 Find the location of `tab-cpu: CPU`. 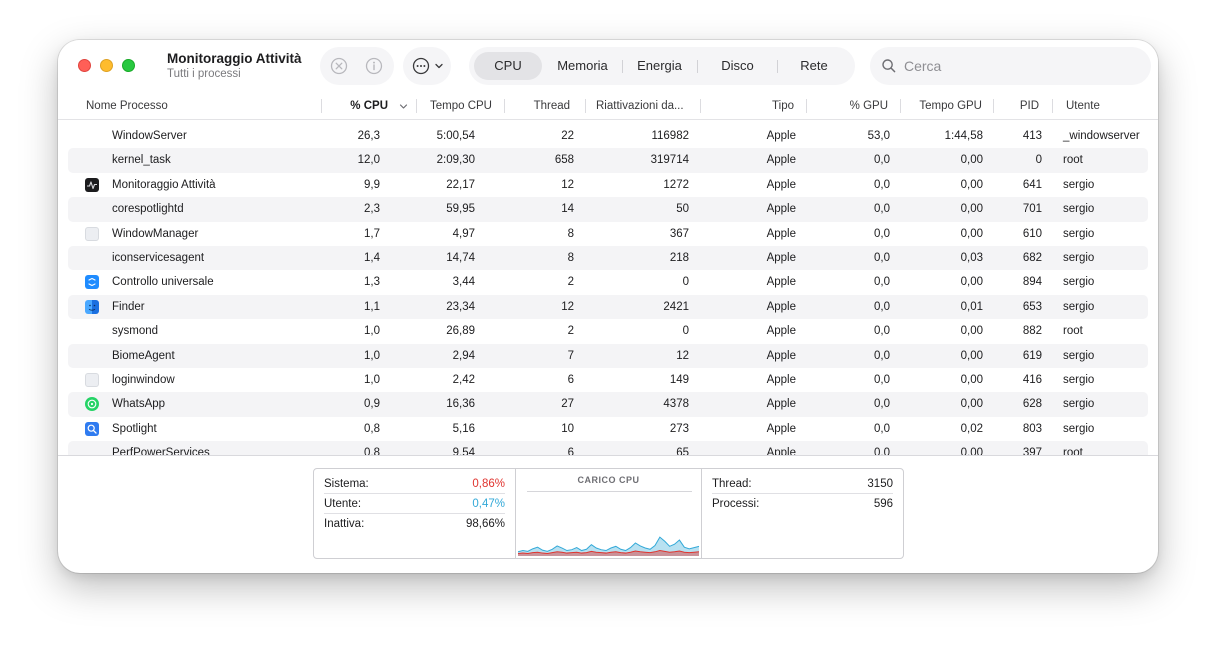

tab-cpu: CPU is located at coordinates (508, 66).